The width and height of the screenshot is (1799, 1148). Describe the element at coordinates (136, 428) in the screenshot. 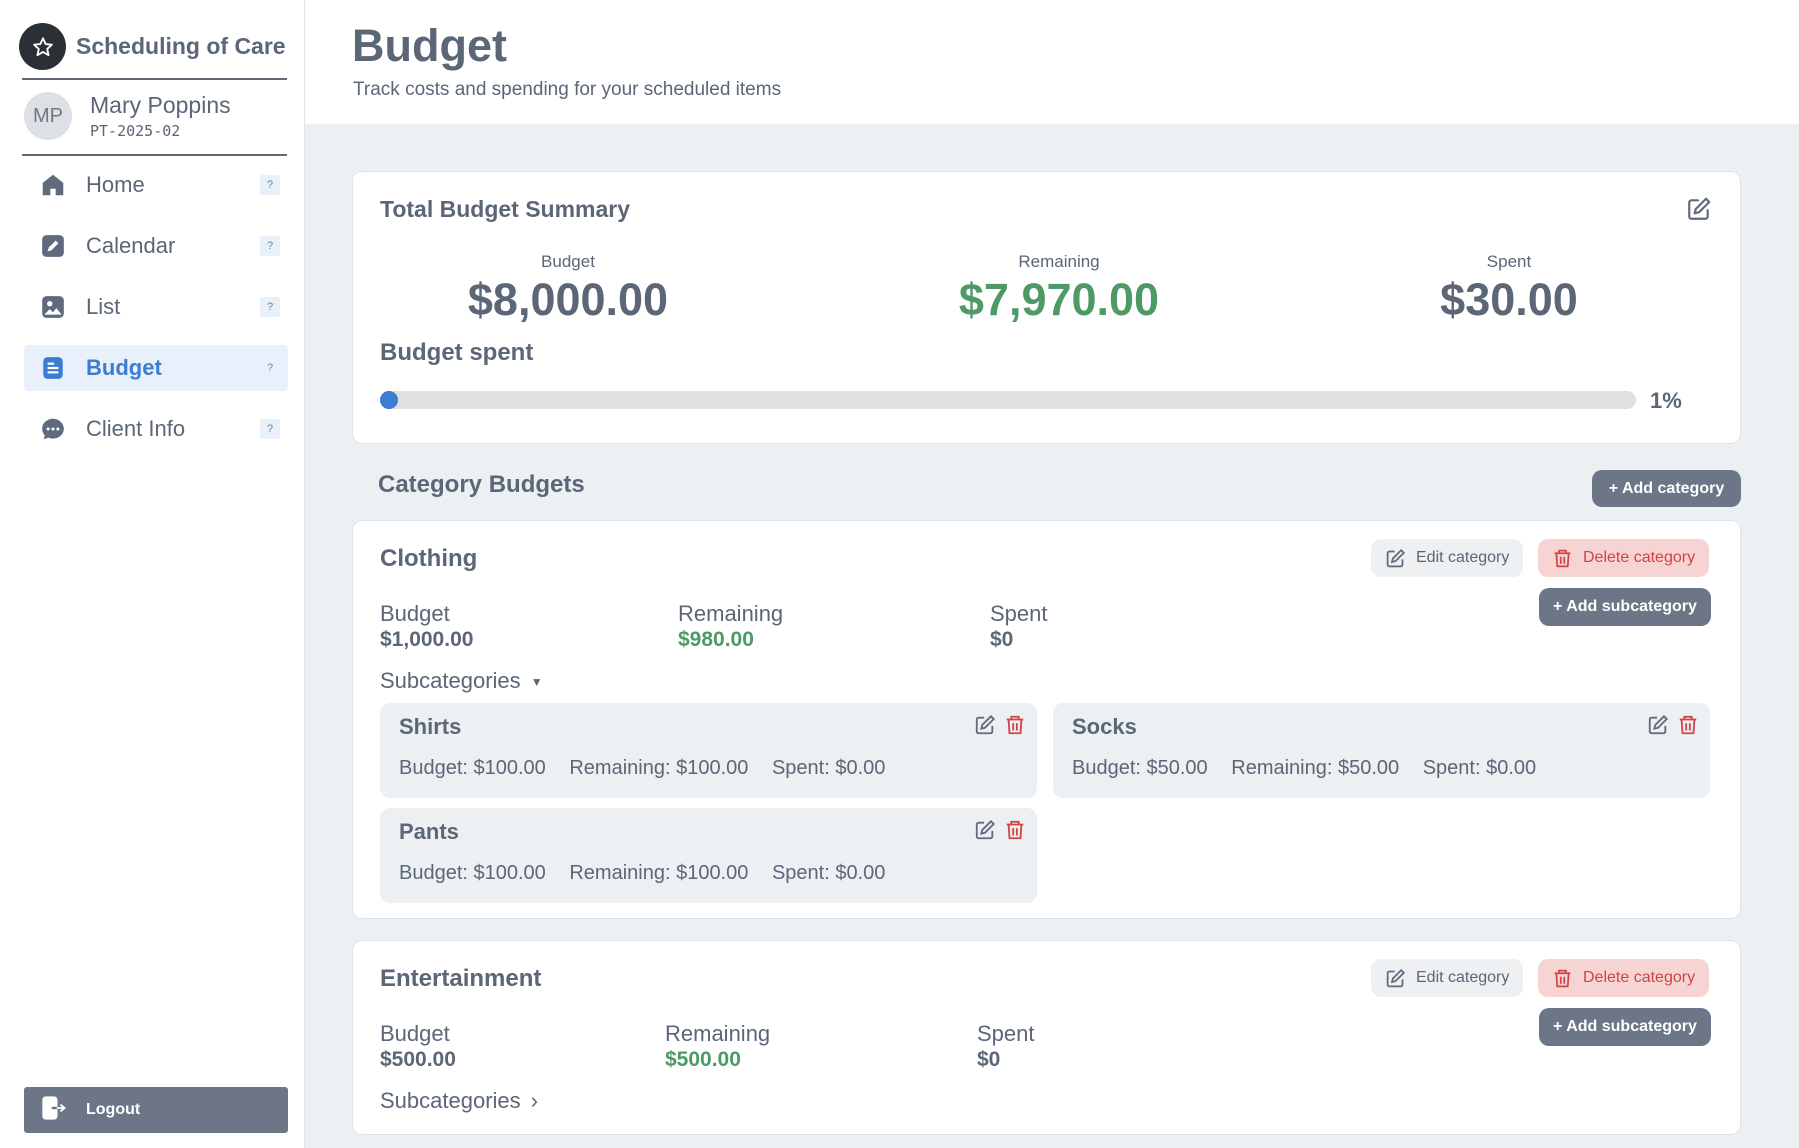

I see `sidebar-item-label: Client Info` at that location.